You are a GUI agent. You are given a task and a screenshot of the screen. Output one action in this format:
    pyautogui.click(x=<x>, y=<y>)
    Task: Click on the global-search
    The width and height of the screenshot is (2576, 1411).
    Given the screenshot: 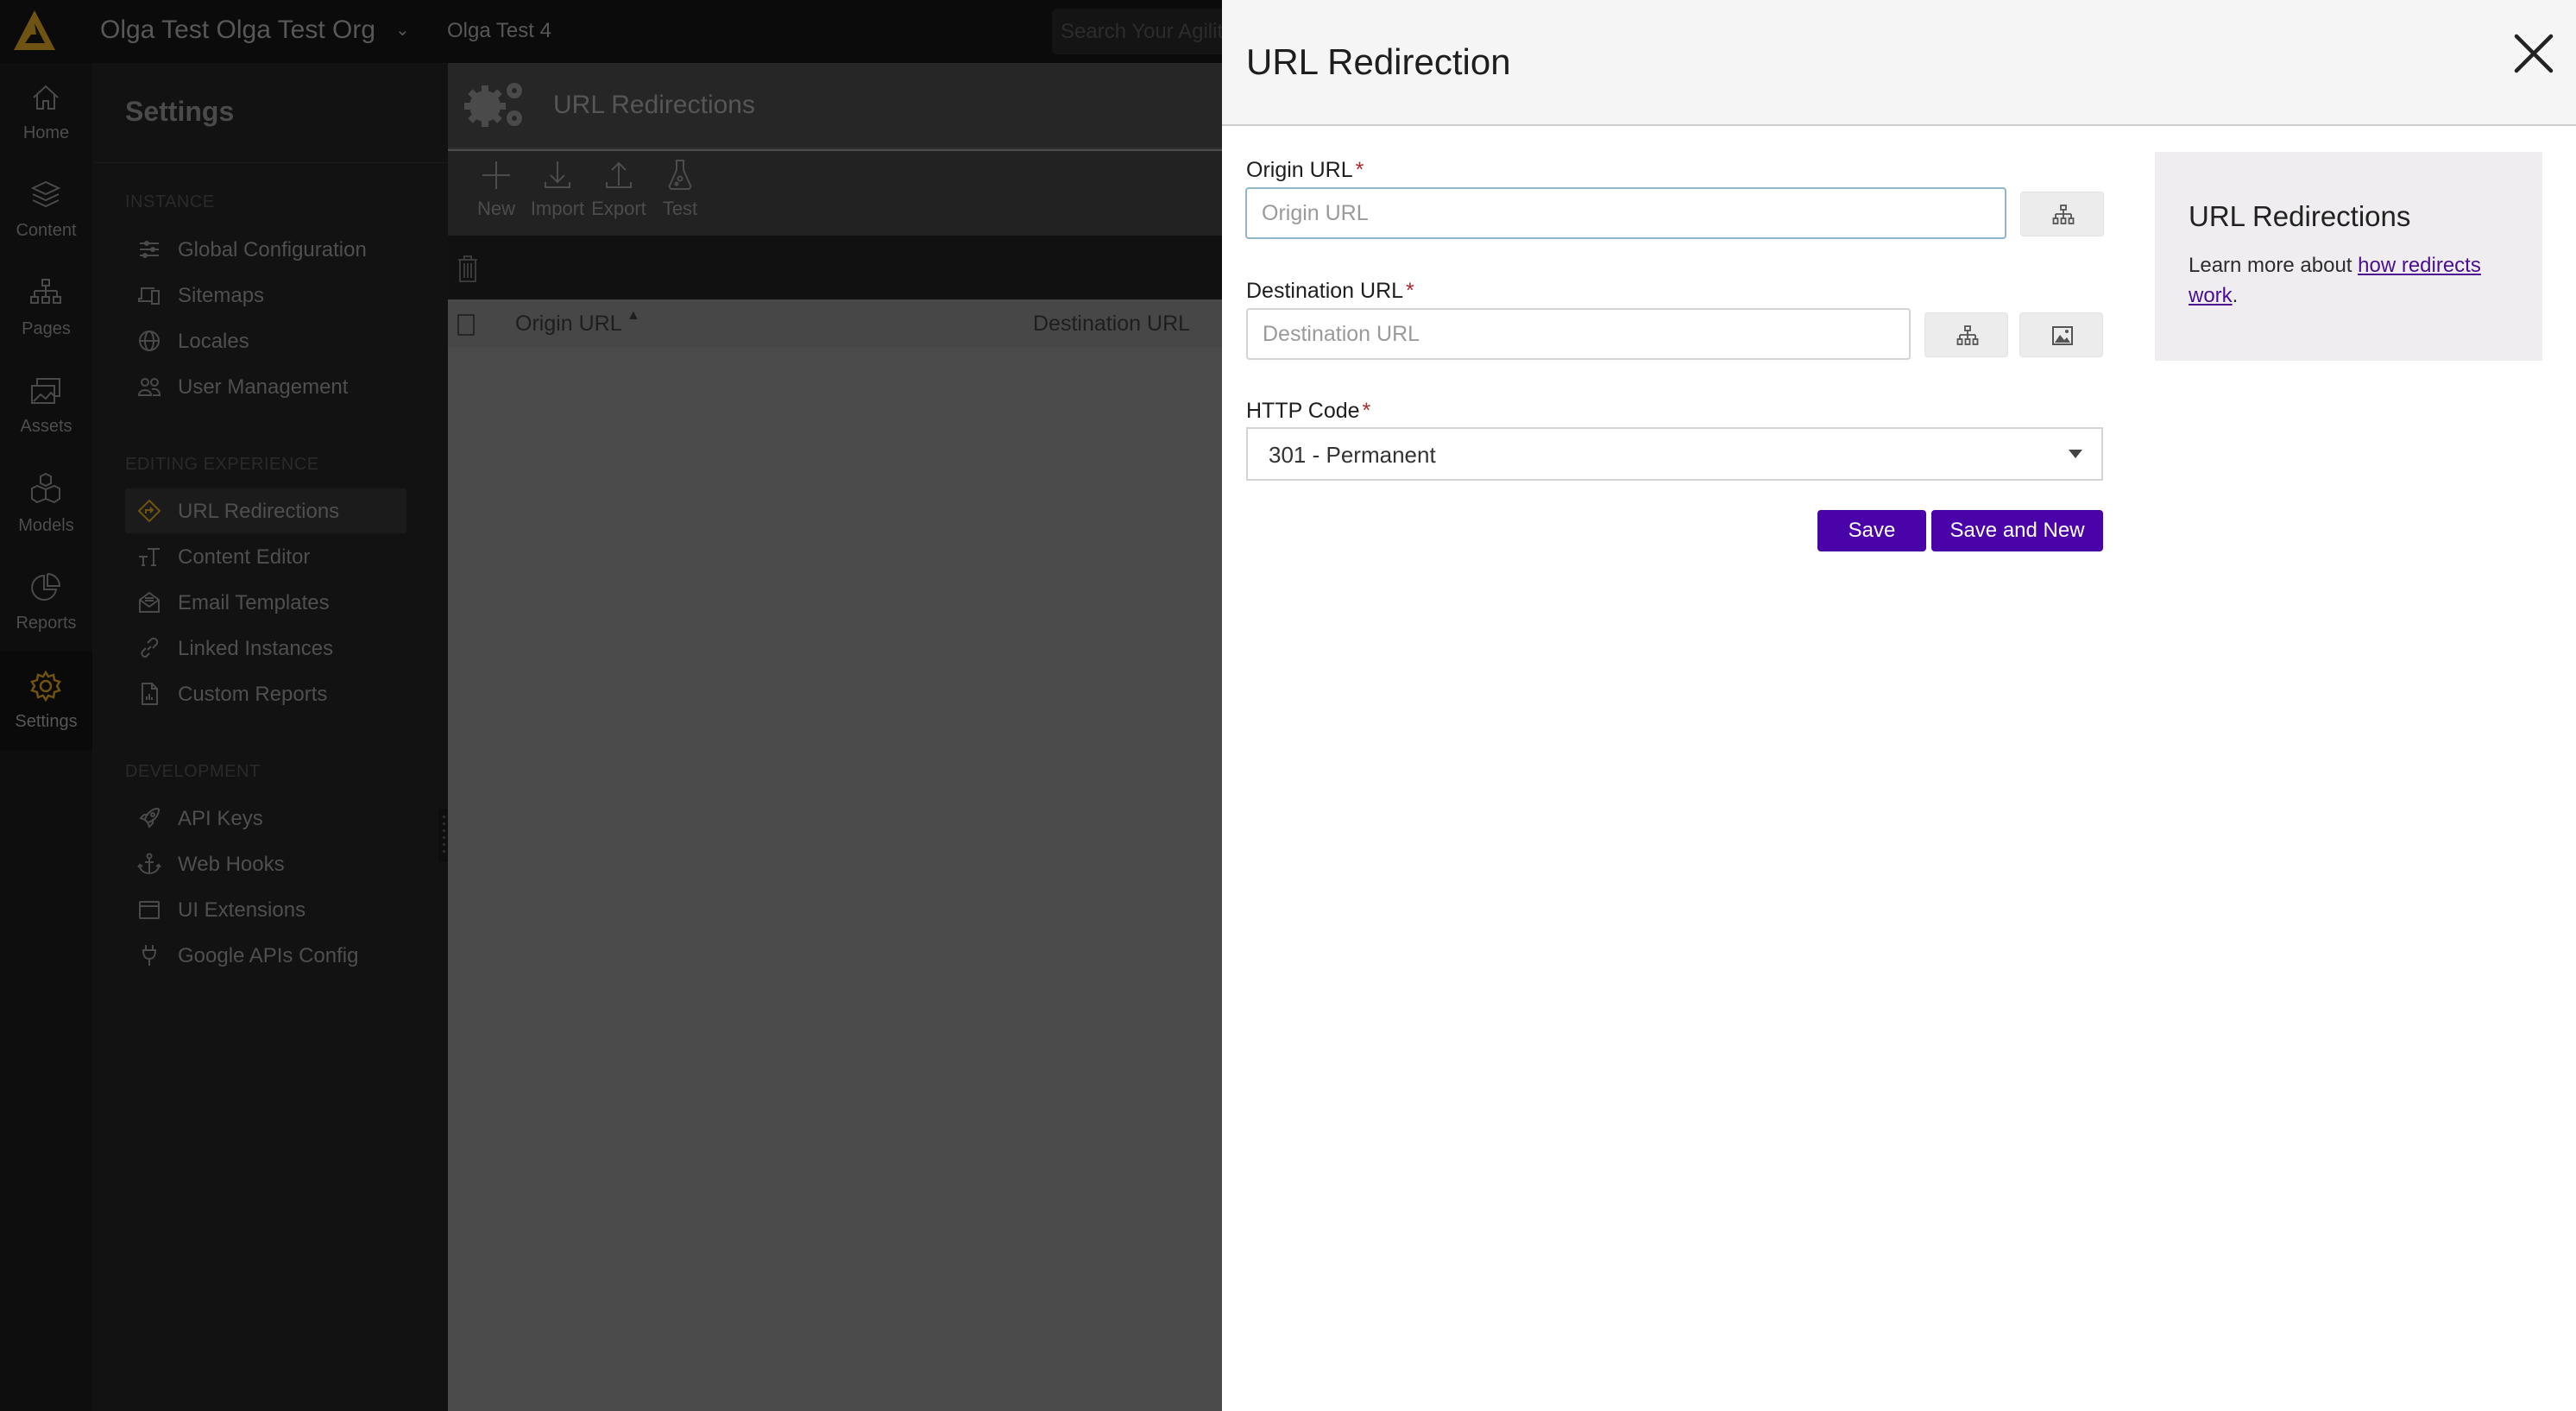 What is the action you would take?
    pyautogui.click(x=1142, y=32)
    